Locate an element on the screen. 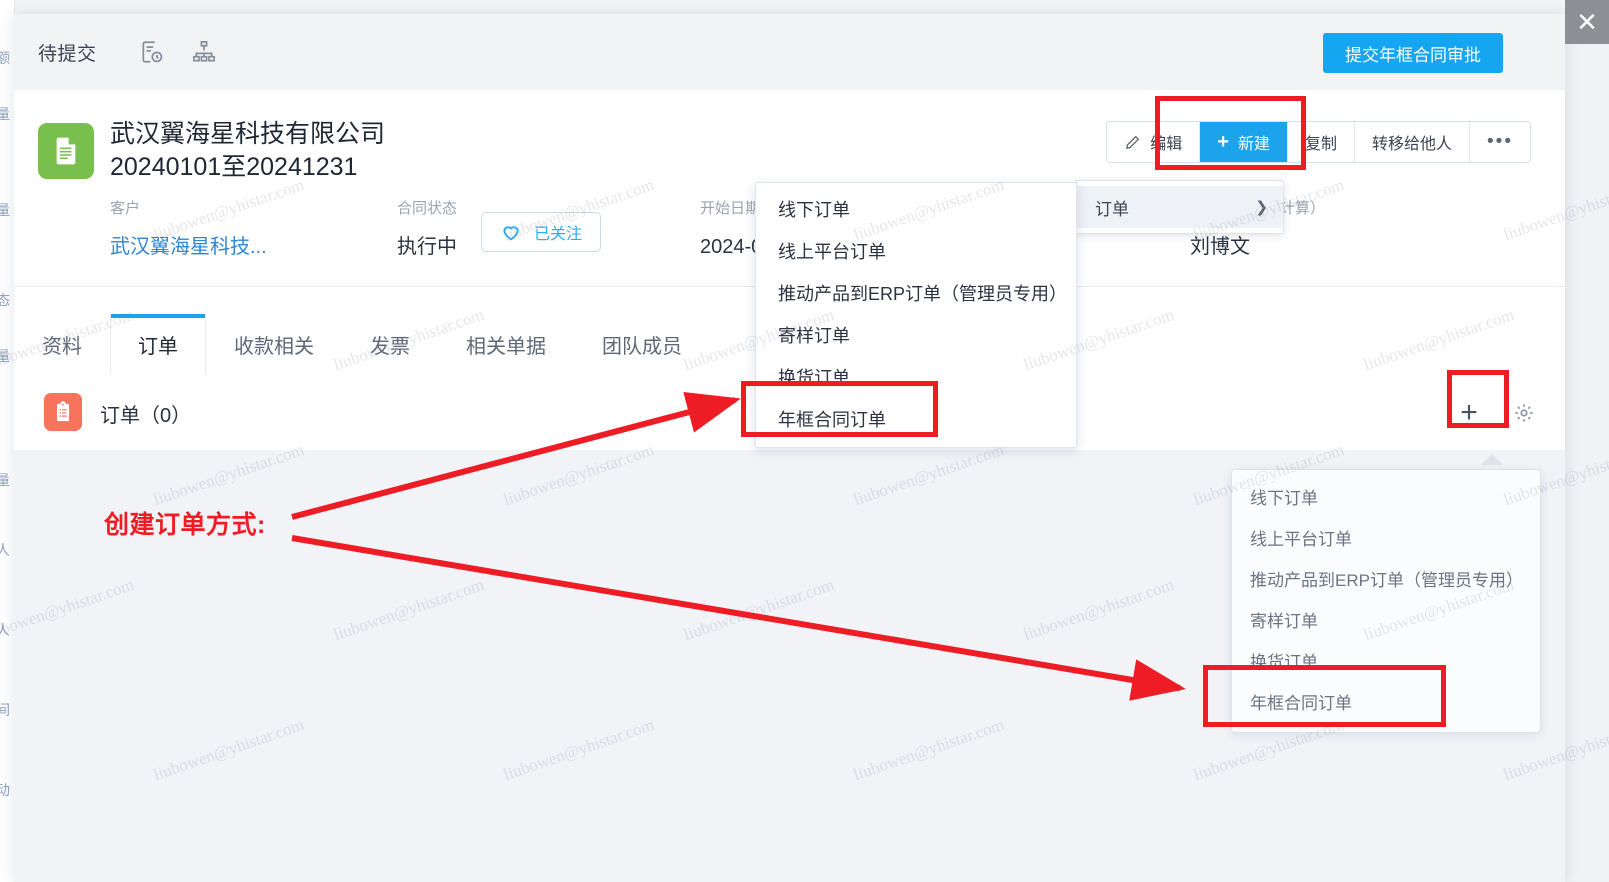  pencil-icon is located at coordinates (1133, 142).